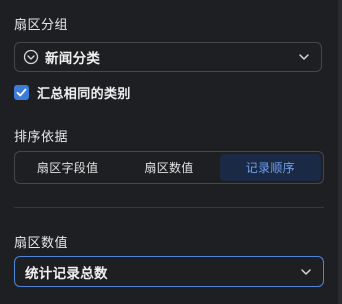 The height and width of the screenshot is (304, 342). I want to click on group-section-label: 扇区分组, so click(41, 25).